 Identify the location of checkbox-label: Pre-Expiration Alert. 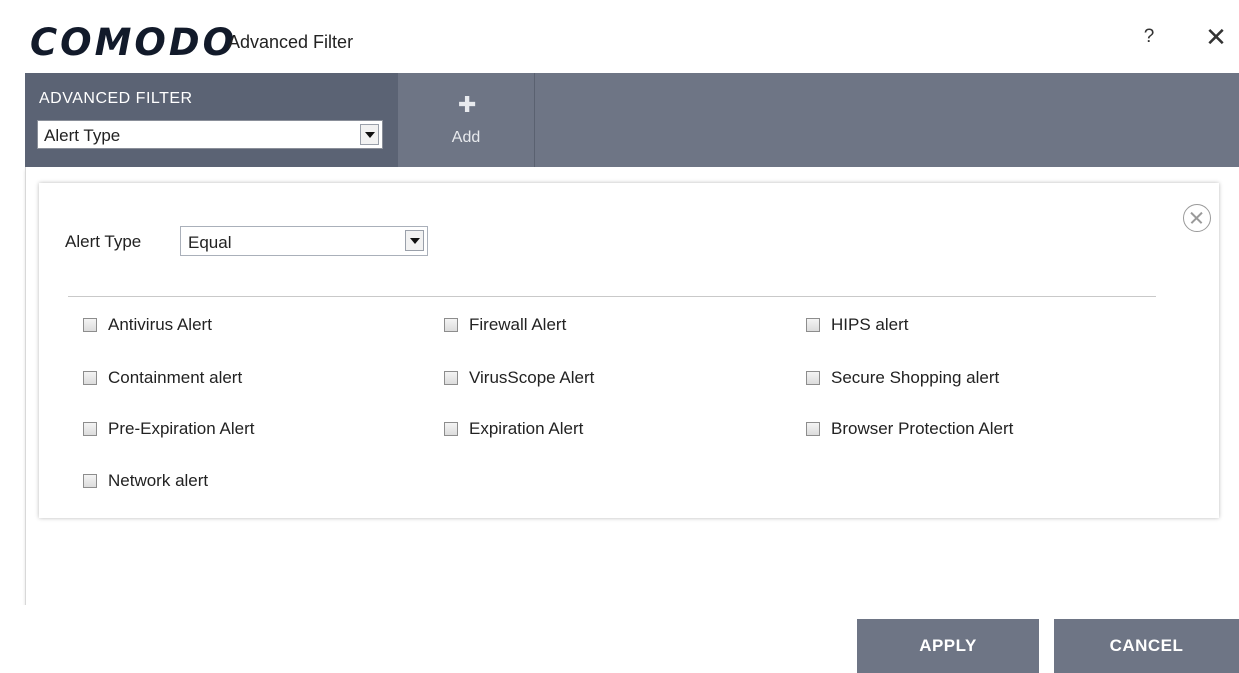
(181, 428).